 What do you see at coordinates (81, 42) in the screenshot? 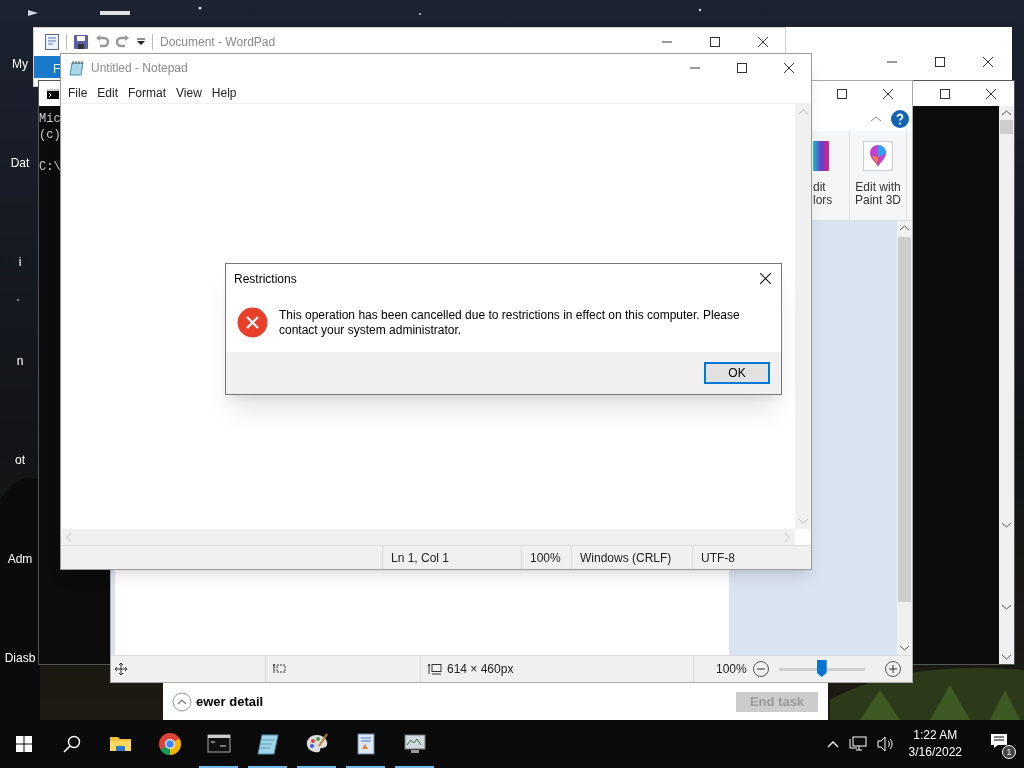
I see `save-icon` at bounding box center [81, 42].